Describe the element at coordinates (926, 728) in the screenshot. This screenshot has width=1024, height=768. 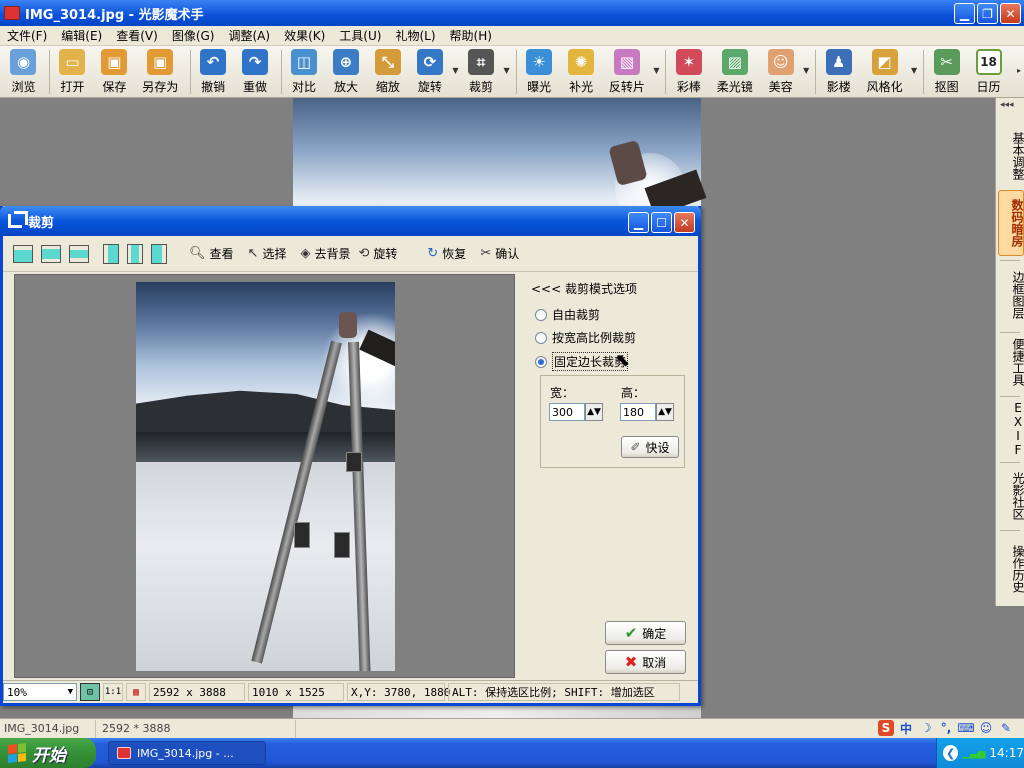
I see `moon-icon: ☽` at that location.